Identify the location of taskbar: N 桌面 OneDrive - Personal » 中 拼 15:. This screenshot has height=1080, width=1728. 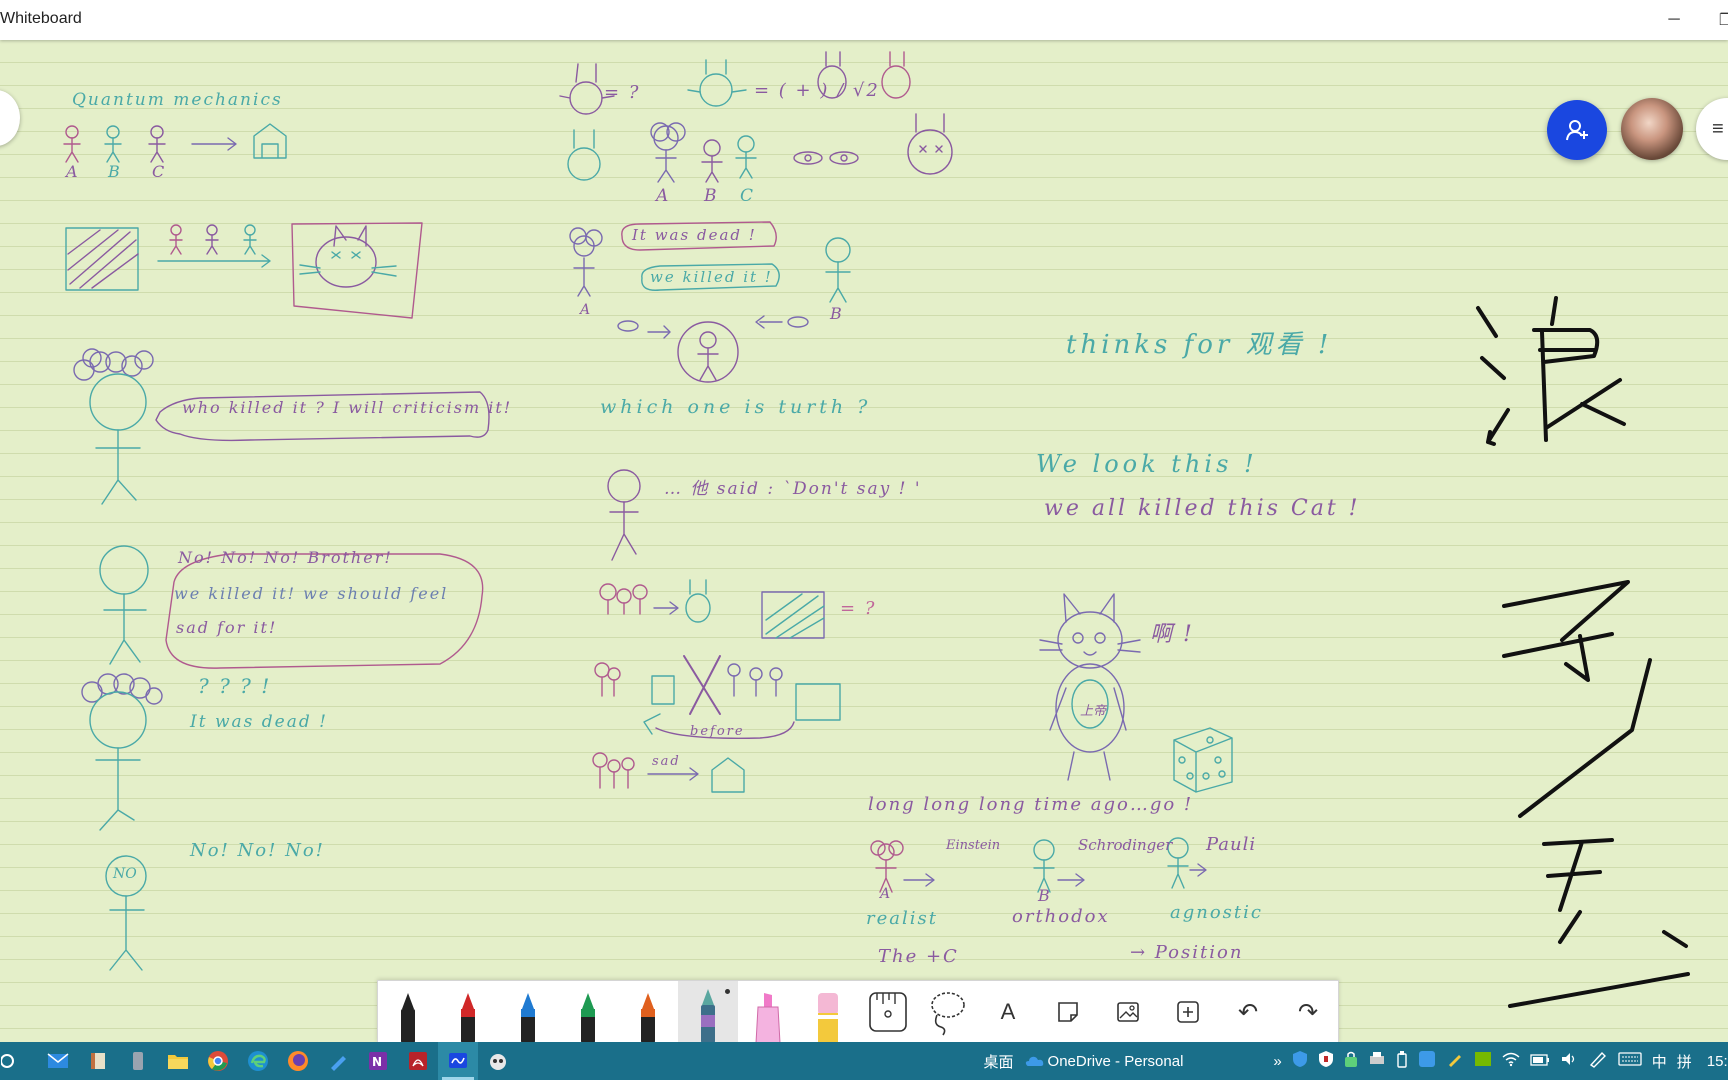
(864, 1061).